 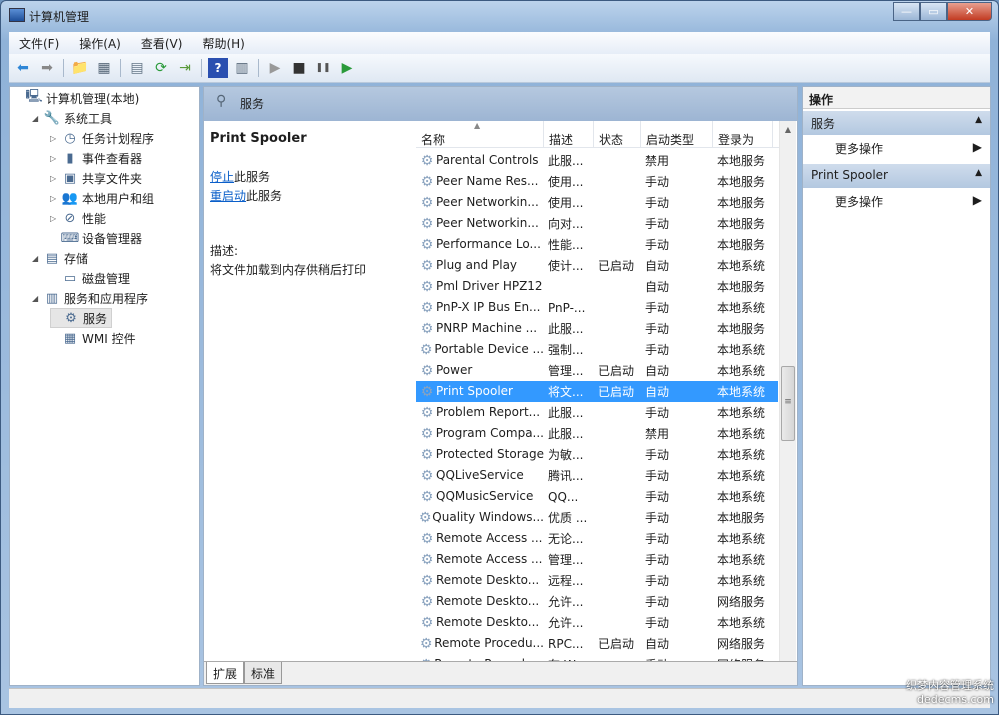 I want to click on pause-icon: ❚❚, so click(x=323, y=68).